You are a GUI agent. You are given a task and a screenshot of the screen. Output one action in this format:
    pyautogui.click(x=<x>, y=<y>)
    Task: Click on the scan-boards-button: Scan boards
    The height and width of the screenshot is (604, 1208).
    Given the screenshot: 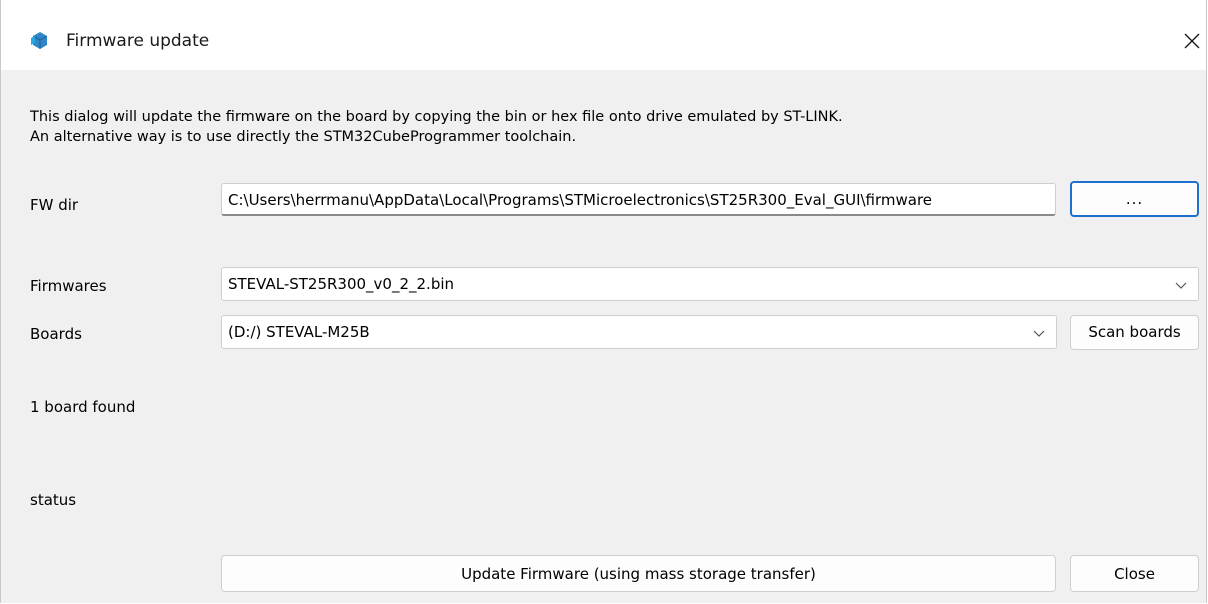 What is the action you would take?
    pyautogui.click(x=1134, y=332)
    